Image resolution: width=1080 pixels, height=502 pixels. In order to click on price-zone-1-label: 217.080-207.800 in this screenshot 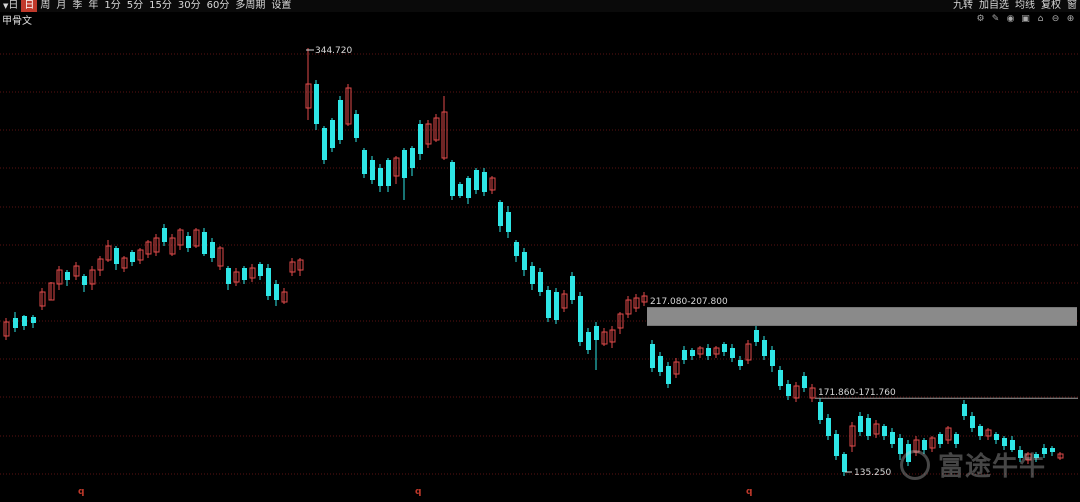, I will do `click(689, 302)`.